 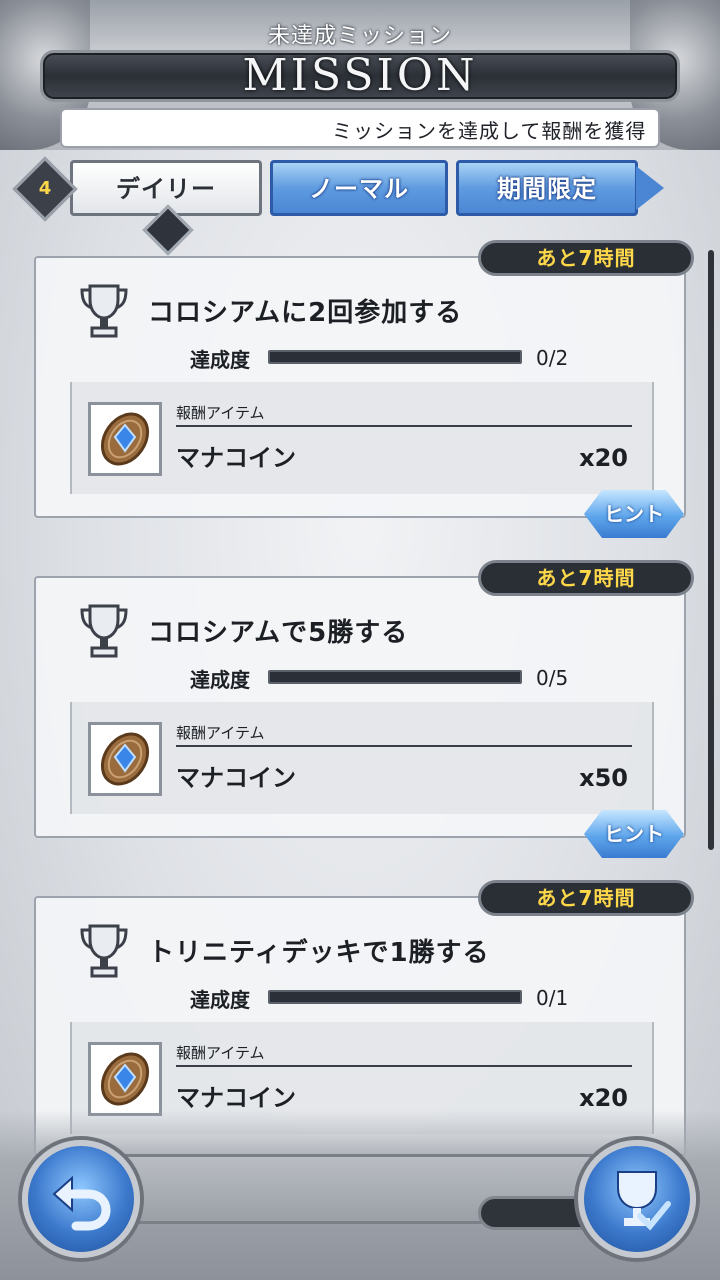 What do you see at coordinates (305, 313) in the screenshot?
I see `mission-title: コロシアムに2回参加する` at bounding box center [305, 313].